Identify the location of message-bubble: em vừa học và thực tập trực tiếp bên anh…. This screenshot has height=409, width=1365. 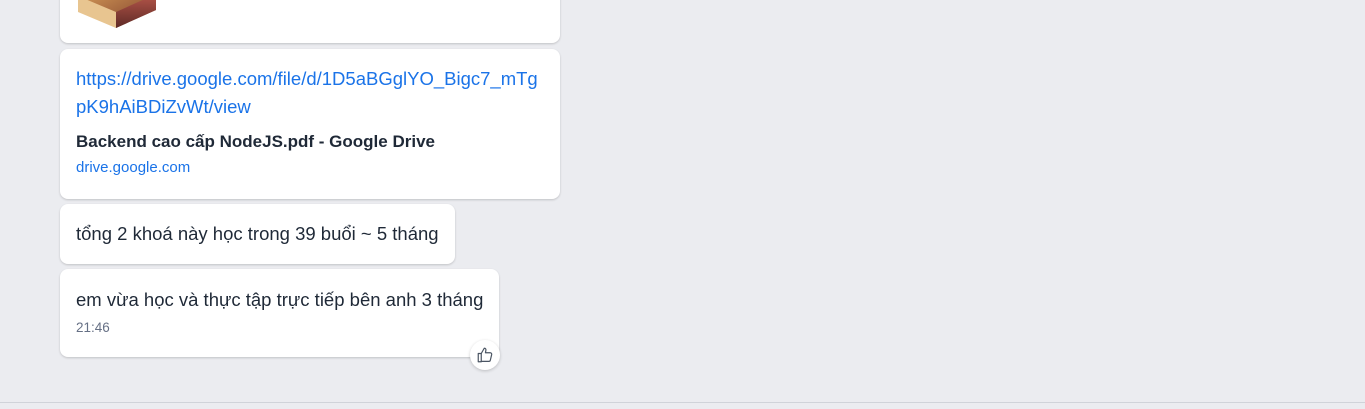
(280, 313).